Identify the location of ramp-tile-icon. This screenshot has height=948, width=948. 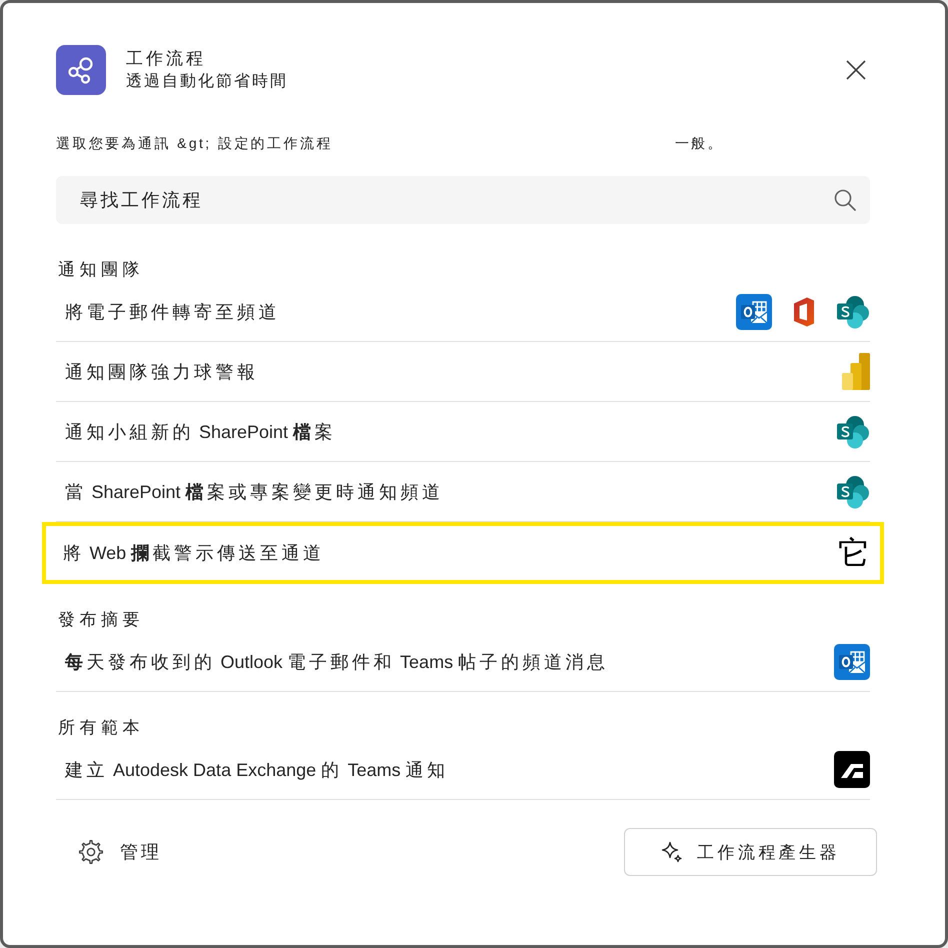
(852, 769).